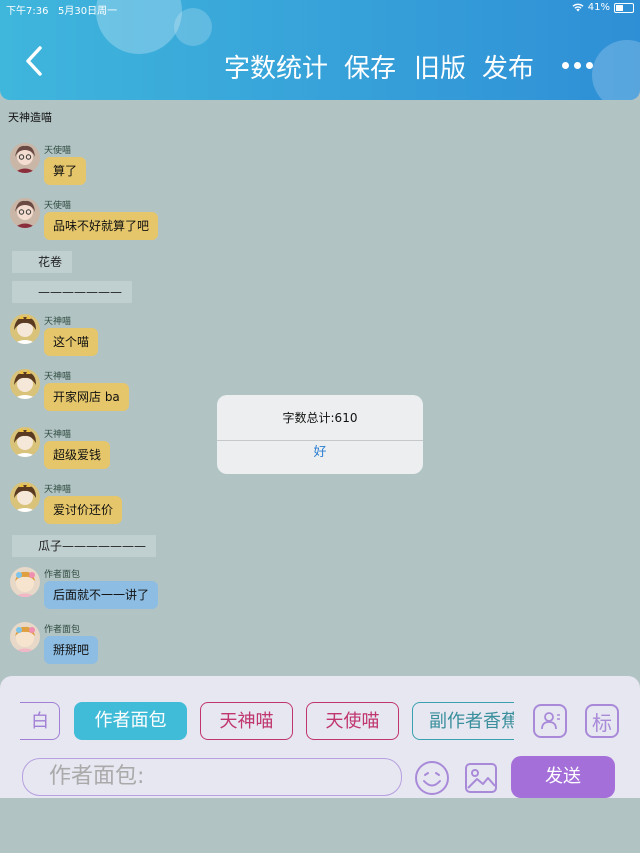 This screenshot has height=853, width=640. Describe the element at coordinates (88, 11) in the screenshot. I see `status-date: 5月30日周一` at that location.